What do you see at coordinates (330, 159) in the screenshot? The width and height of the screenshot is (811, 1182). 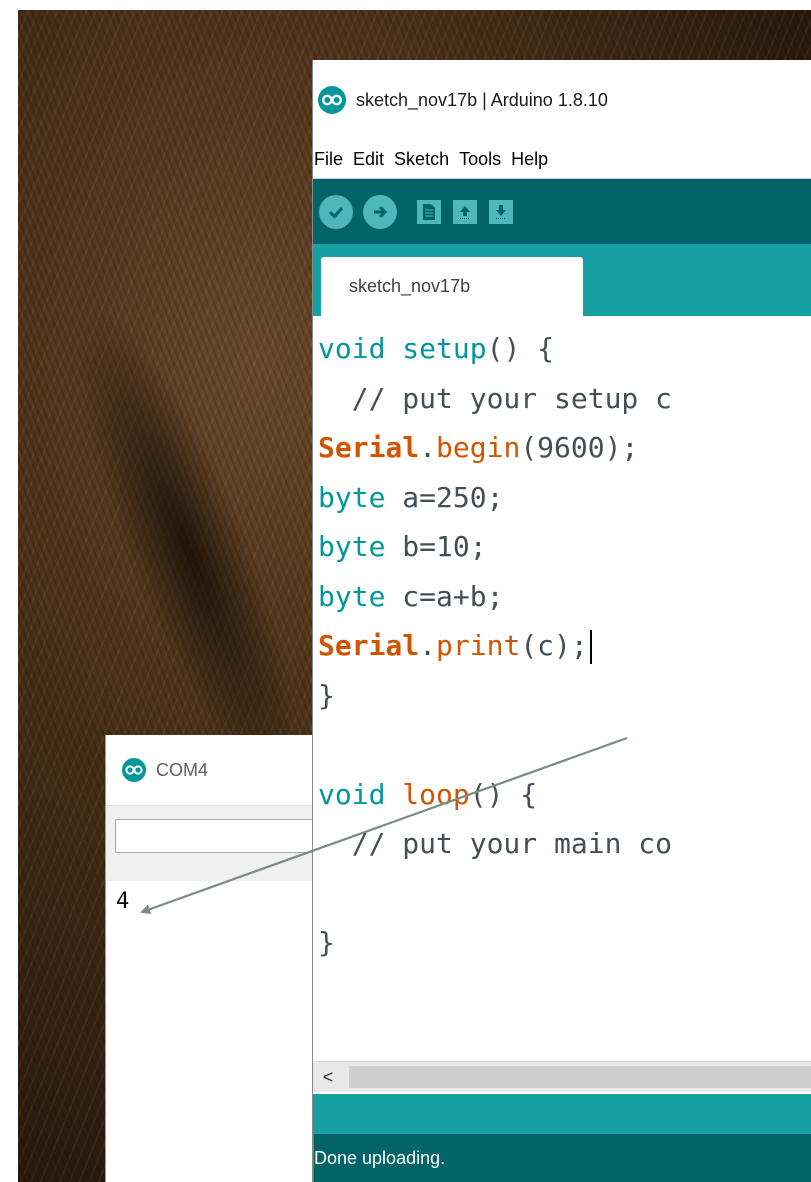 I see `menu-file: File` at bounding box center [330, 159].